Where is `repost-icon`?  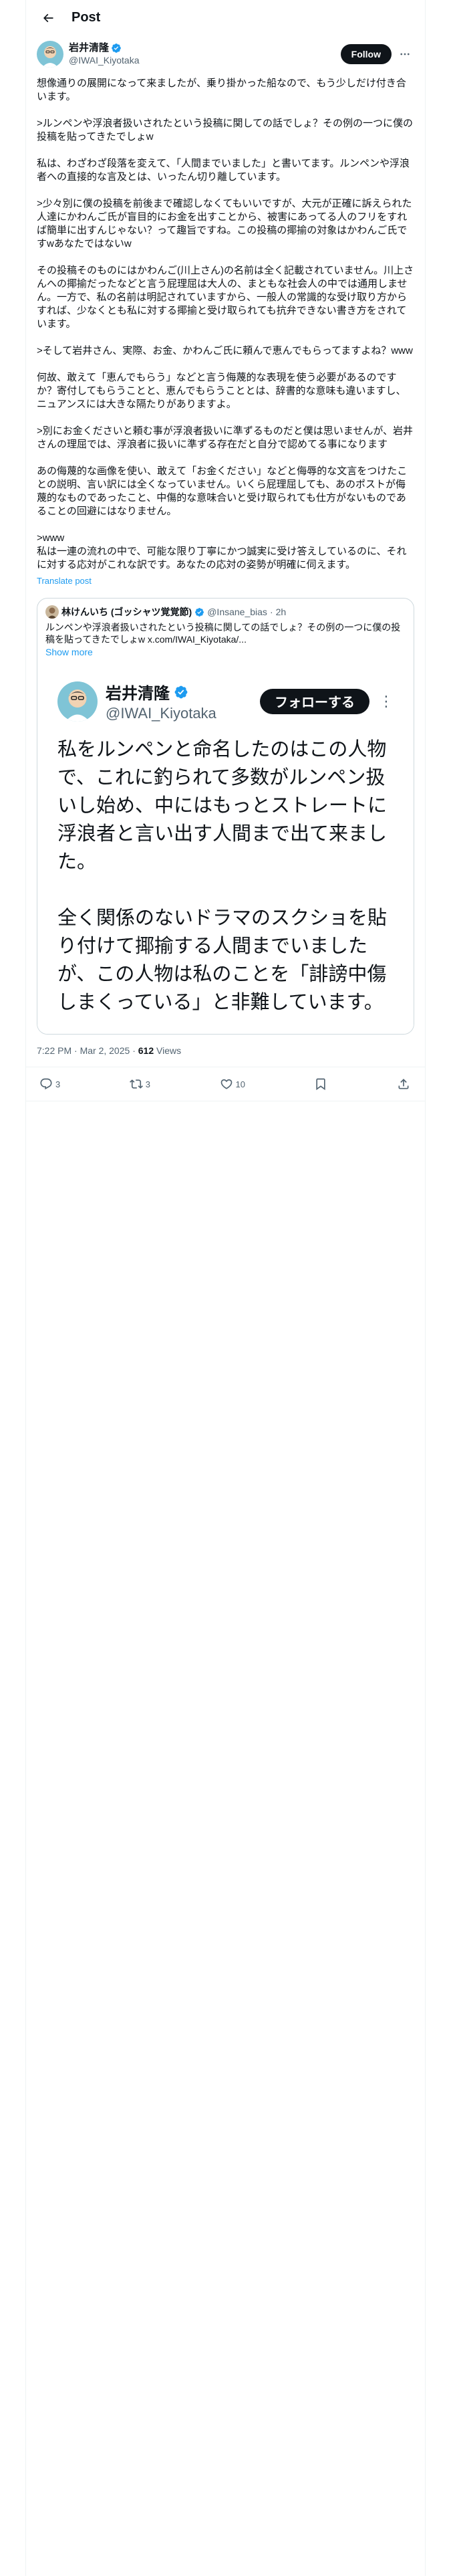 repost-icon is located at coordinates (136, 1084).